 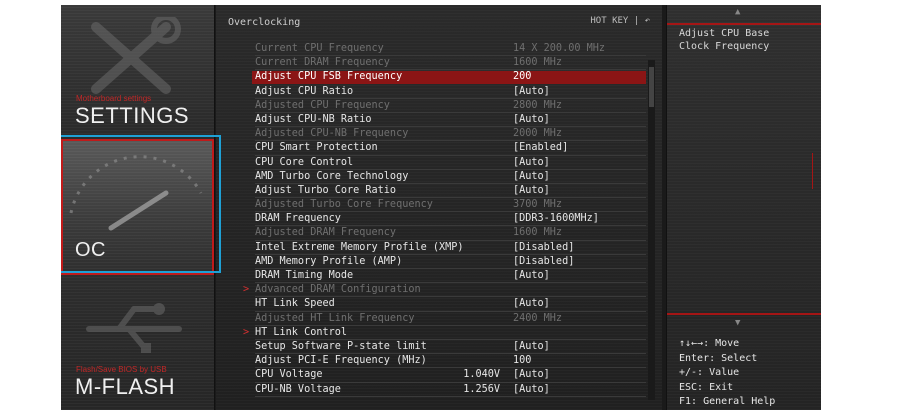 What do you see at coordinates (440, 148) in the screenshot?
I see `setting-row: CPU Smart Protection [Enabled]` at bounding box center [440, 148].